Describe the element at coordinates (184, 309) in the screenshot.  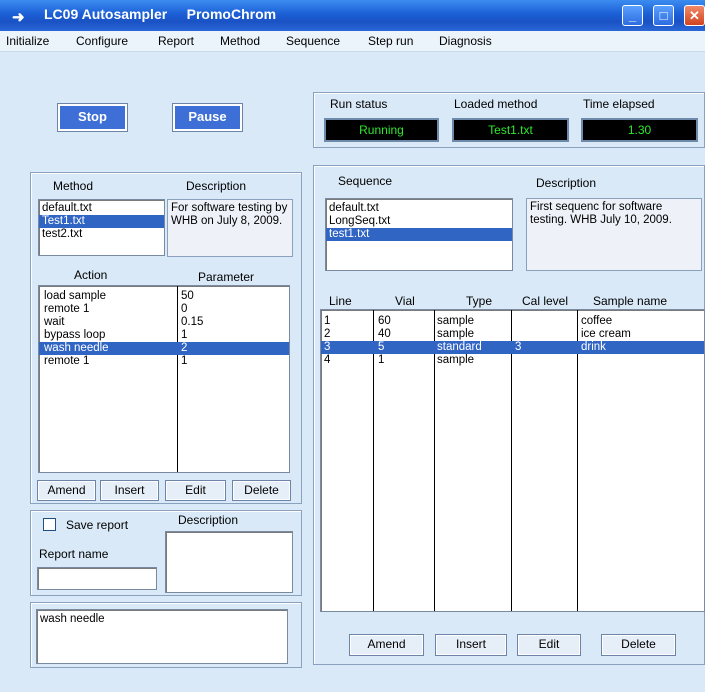
I see `action-parameter: 0` at that location.